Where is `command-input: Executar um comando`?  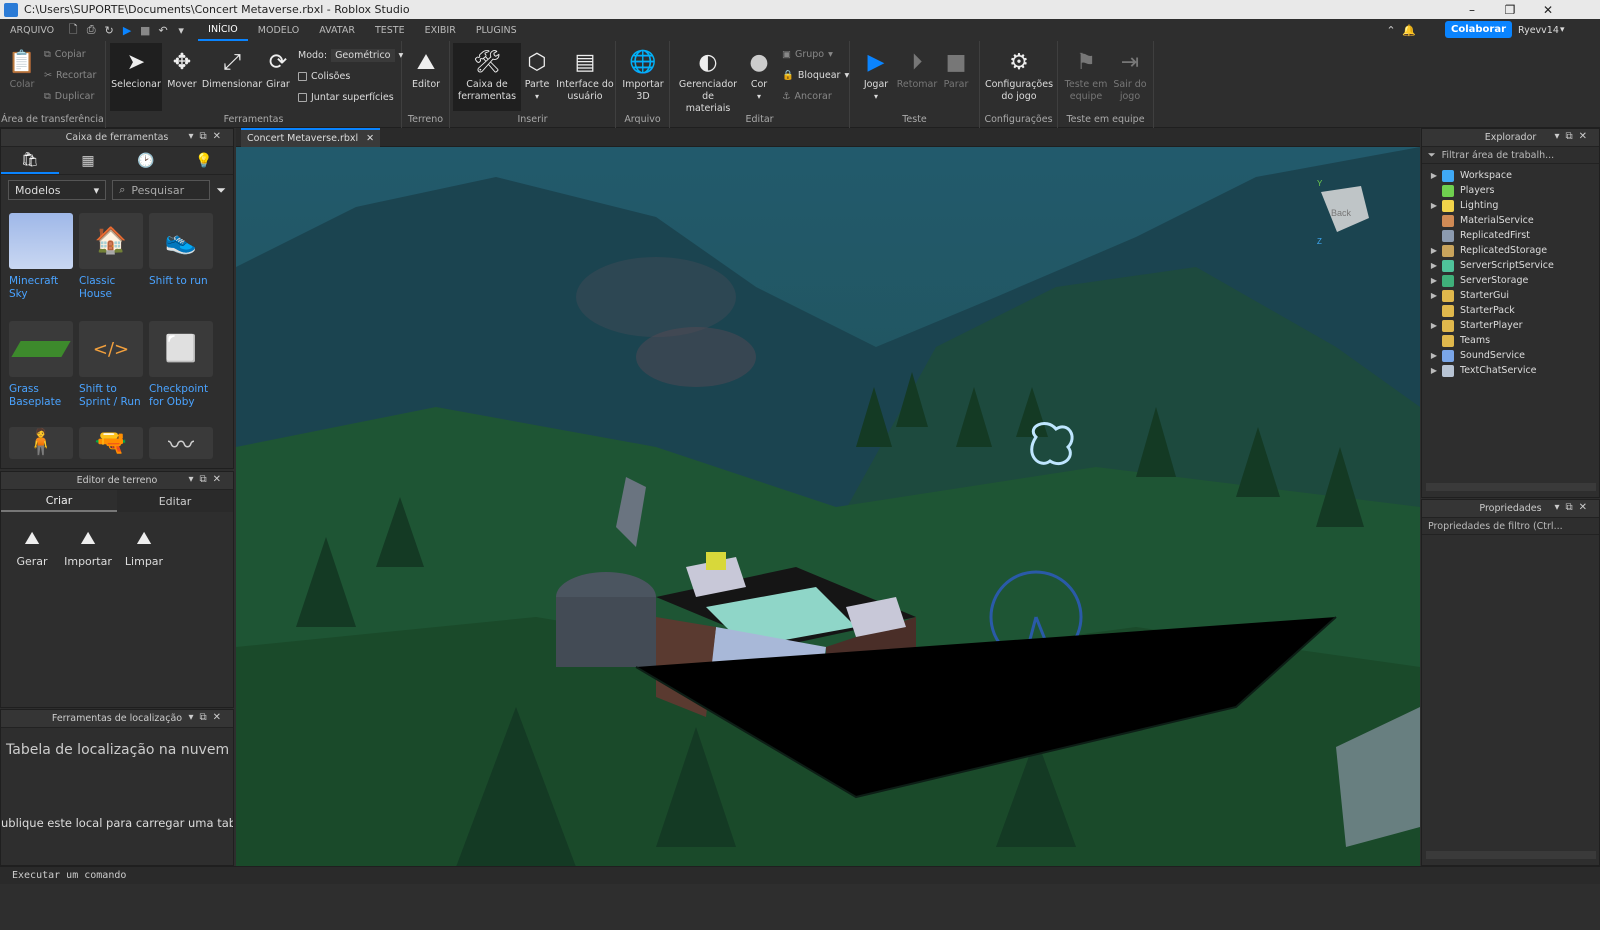 command-input: Executar um comando is located at coordinates (69, 875).